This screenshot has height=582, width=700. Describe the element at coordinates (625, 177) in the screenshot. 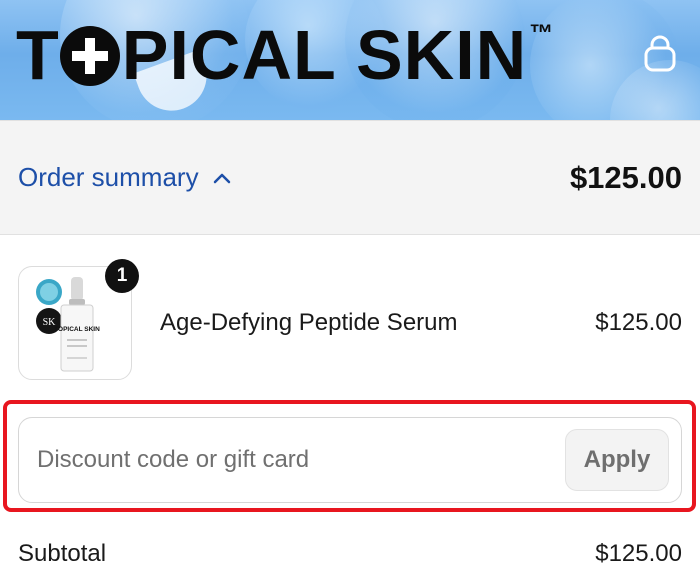

I see `order-total: $125.00` at that location.